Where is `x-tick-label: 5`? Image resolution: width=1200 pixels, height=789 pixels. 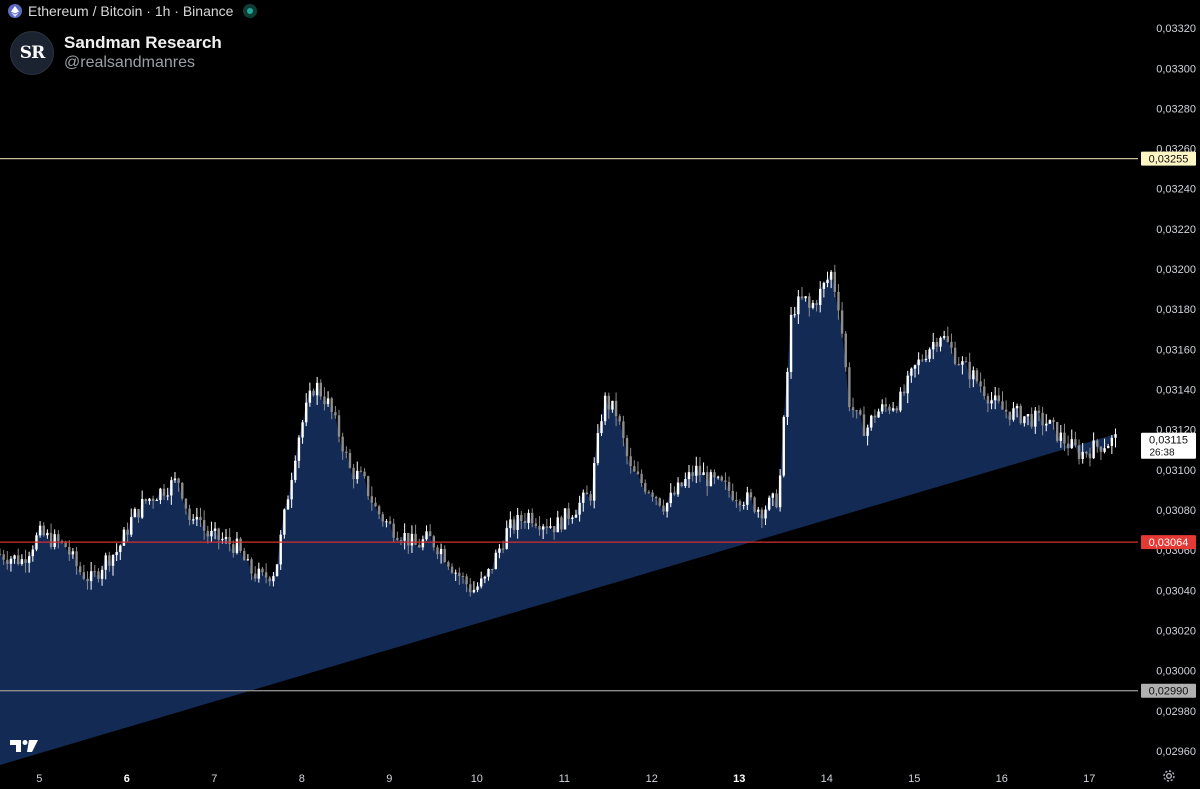 x-tick-label: 5 is located at coordinates (39, 779).